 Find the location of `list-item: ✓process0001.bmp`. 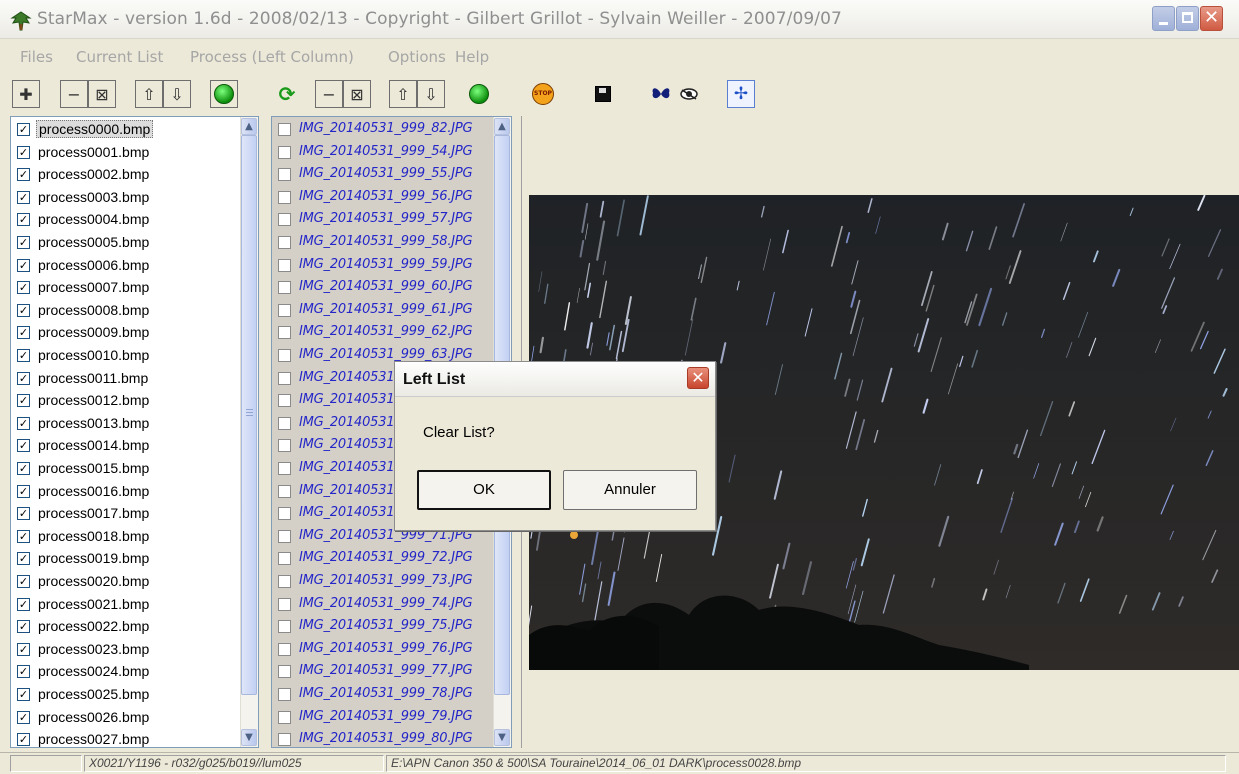

list-item: ✓process0001.bmp is located at coordinates (134, 153).